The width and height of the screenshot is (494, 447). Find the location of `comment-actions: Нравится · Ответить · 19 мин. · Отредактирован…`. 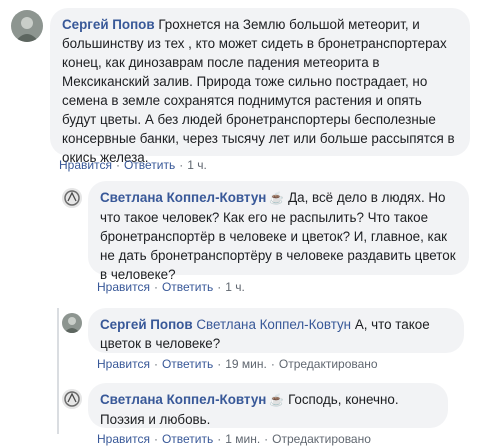

comment-actions: Нравится · Ответить · 19 мин. · Отредактирован… is located at coordinates (237, 364).